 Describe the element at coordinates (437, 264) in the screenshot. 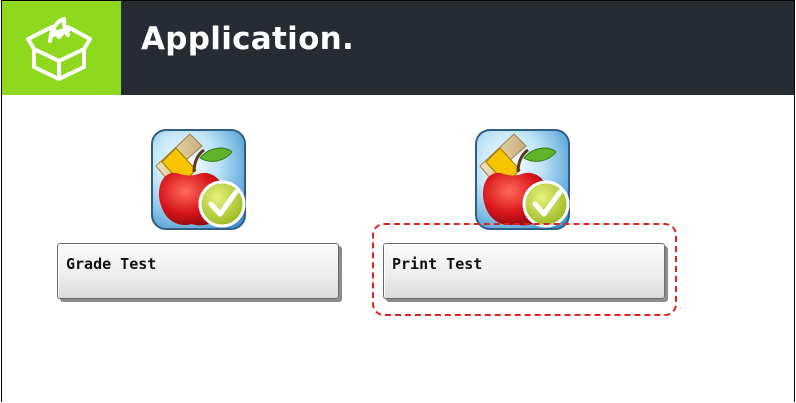

I see `print-test-label: Print Test` at that location.